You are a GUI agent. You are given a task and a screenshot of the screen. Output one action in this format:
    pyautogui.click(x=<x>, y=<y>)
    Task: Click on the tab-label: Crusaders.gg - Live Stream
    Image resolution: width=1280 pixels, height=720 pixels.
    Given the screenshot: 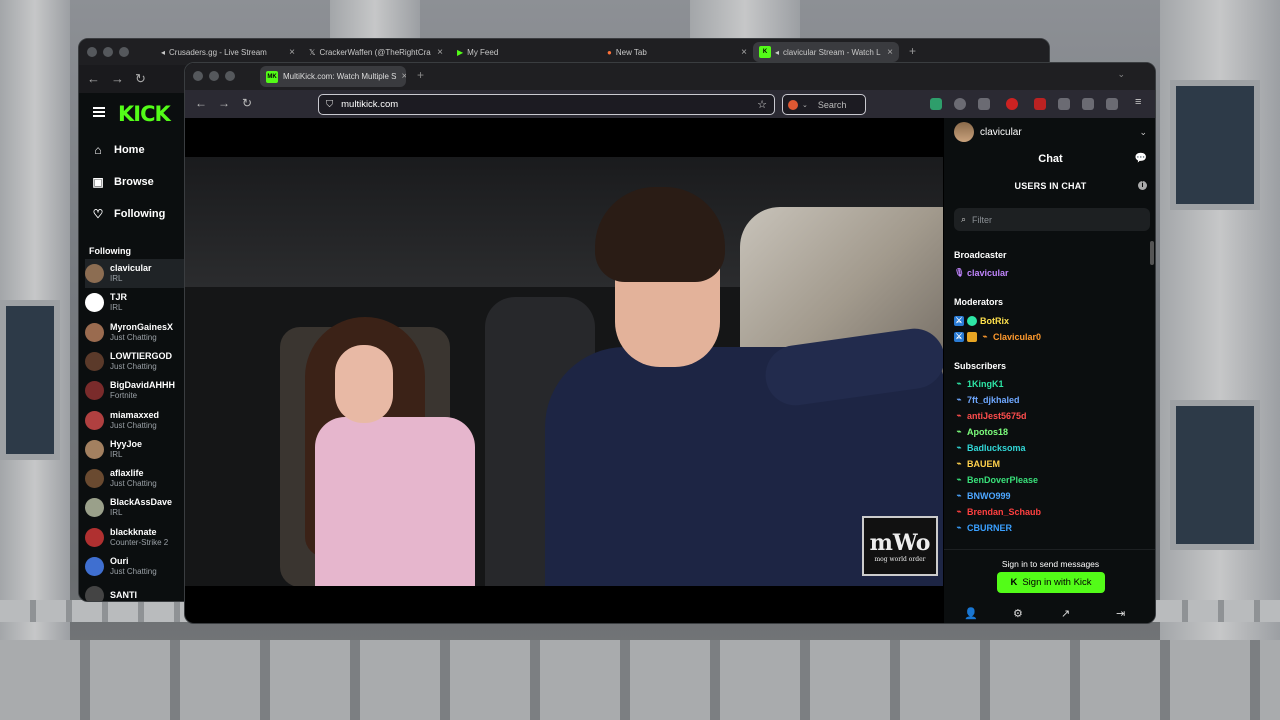 What is the action you would take?
    pyautogui.click(x=218, y=52)
    